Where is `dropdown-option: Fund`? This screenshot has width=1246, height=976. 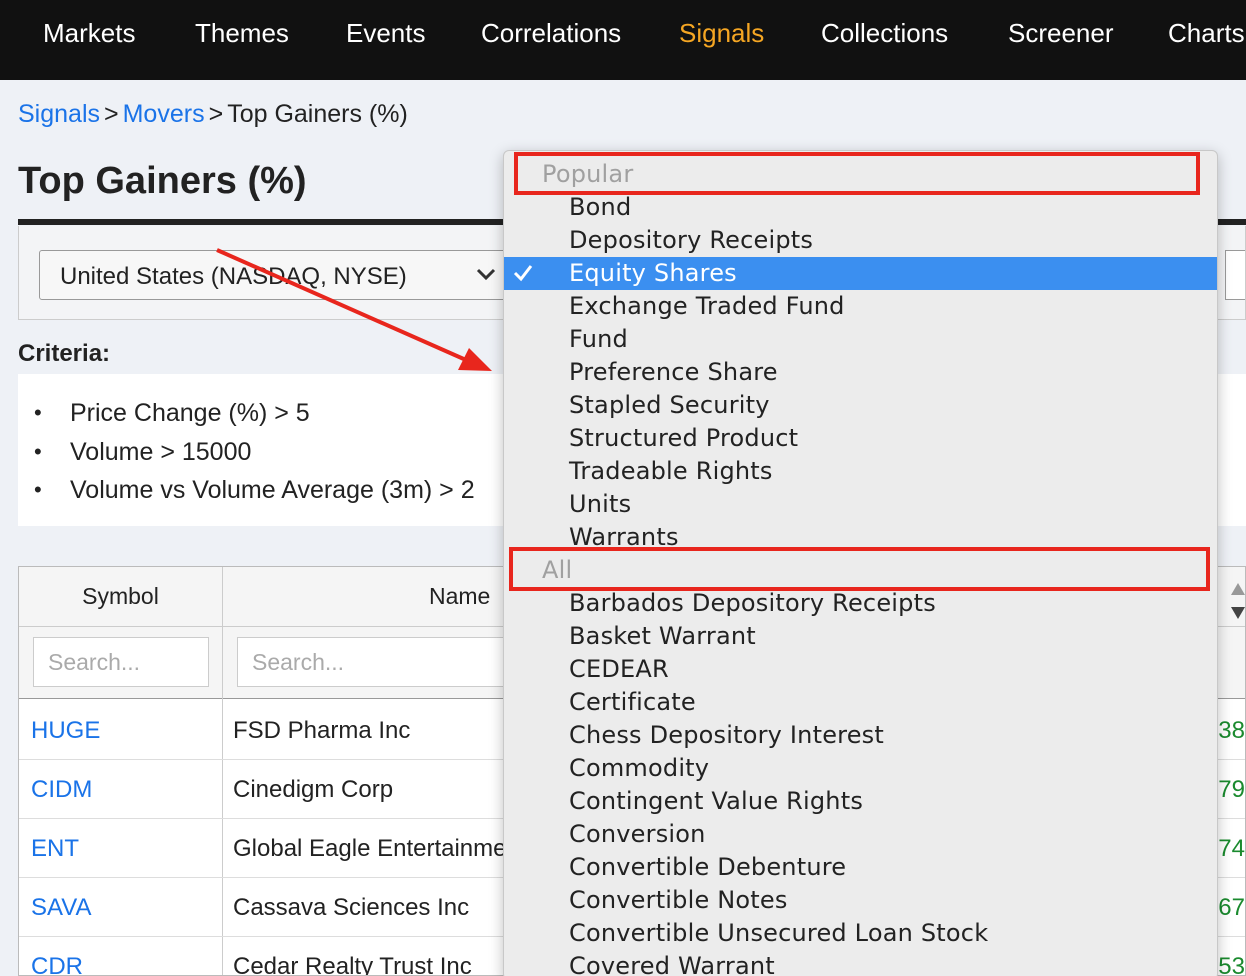 dropdown-option: Fund is located at coordinates (860, 339).